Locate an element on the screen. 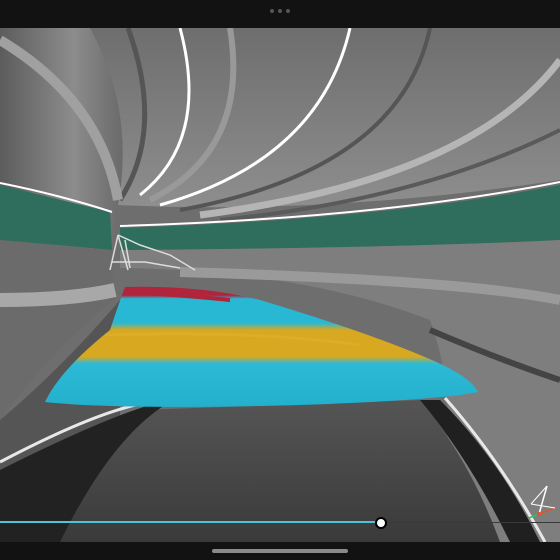 This screenshot has width=560, height=560. top-bar is located at coordinates (280, 14).